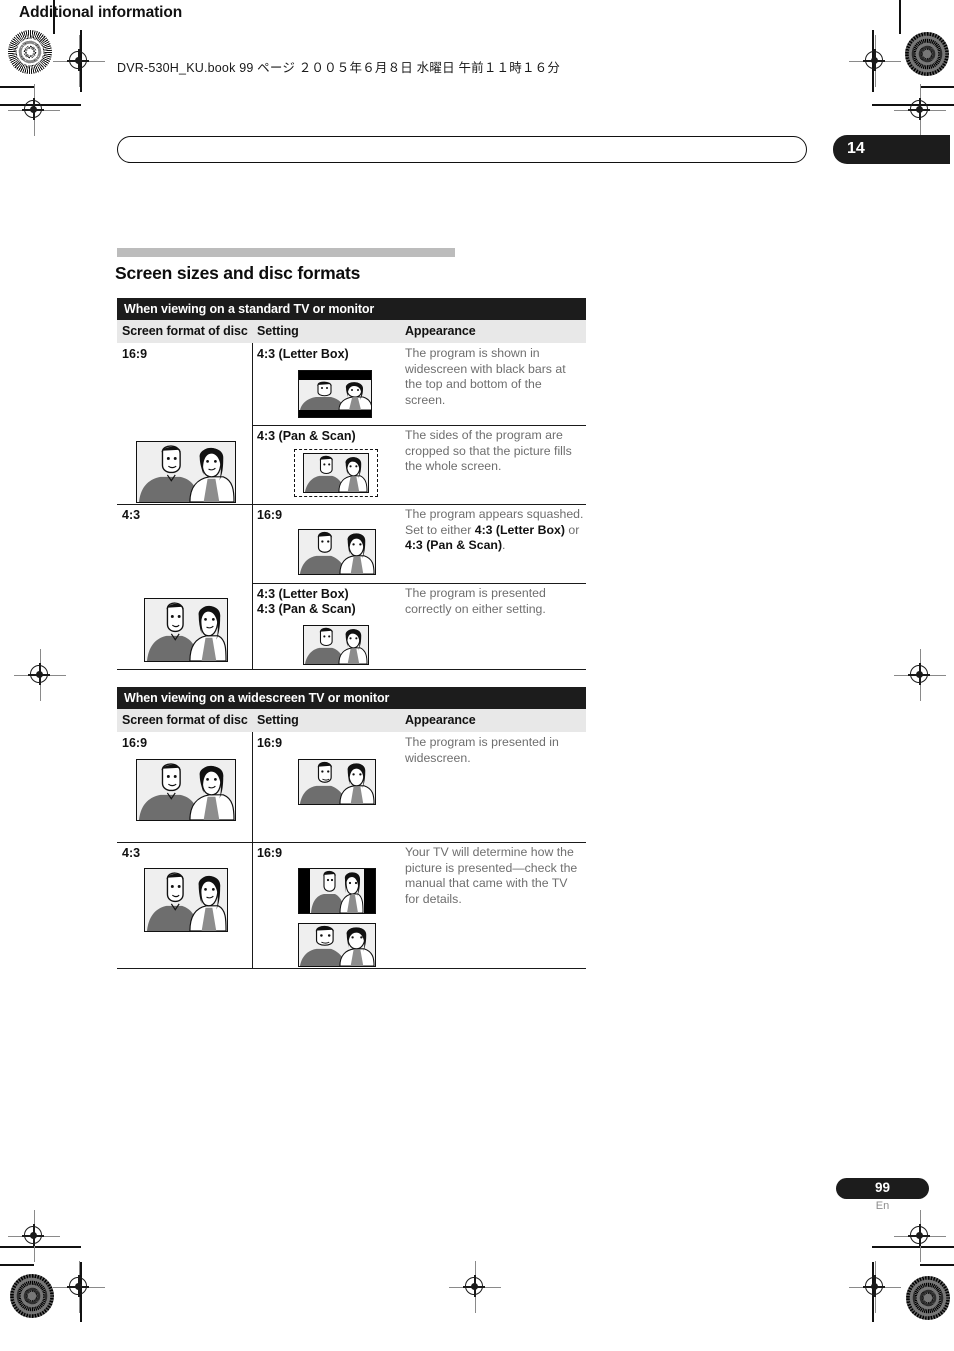 The width and height of the screenshot is (954, 1351). I want to click on page-number-badge: 99, so click(882, 1188).